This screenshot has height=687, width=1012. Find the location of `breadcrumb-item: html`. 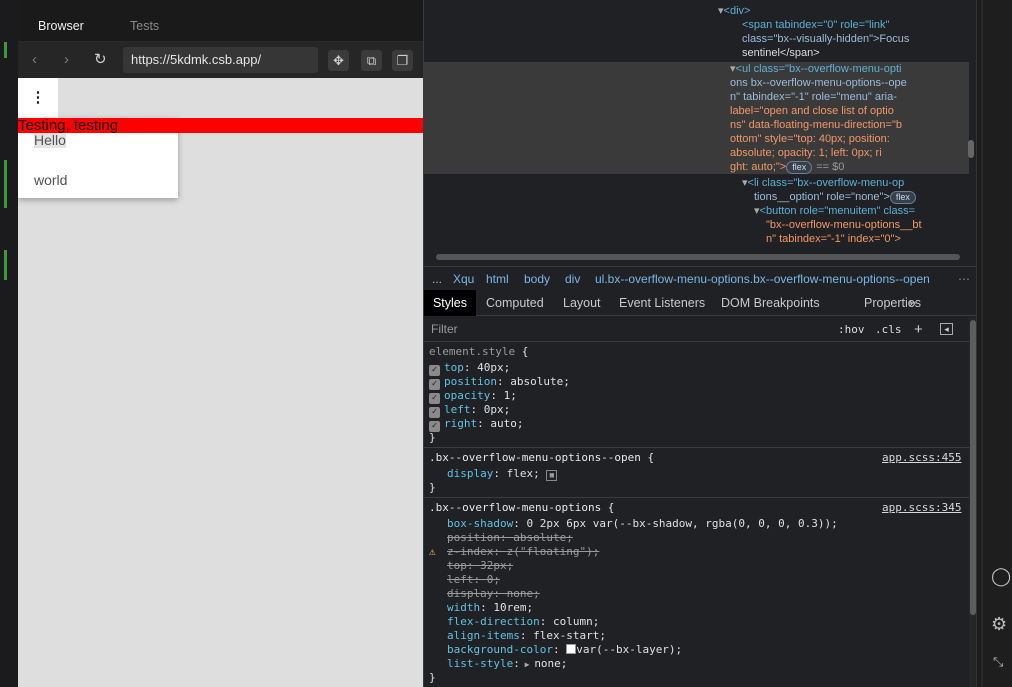

breadcrumb-item: html is located at coordinates (497, 279).